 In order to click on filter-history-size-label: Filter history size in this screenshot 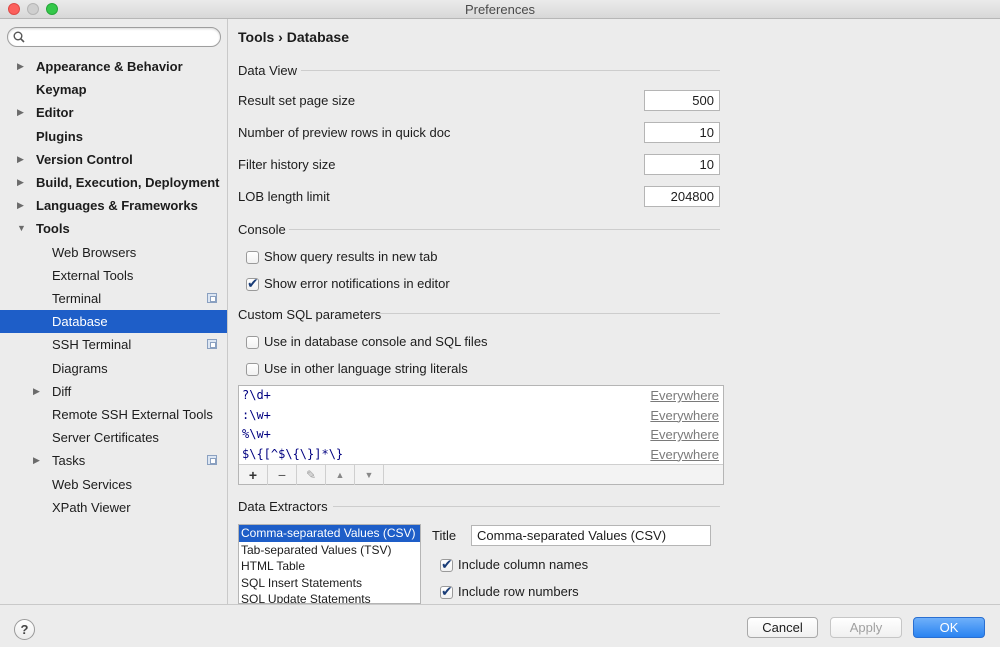, I will do `click(287, 164)`.